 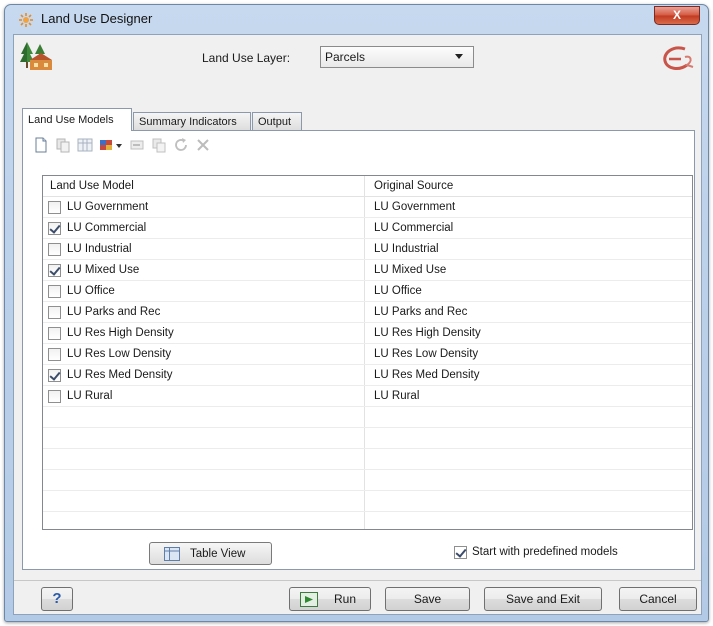 What do you see at coordinates (203, 145) in the screenshot?
I see `delete-icon` at bounding box center [203, 145].